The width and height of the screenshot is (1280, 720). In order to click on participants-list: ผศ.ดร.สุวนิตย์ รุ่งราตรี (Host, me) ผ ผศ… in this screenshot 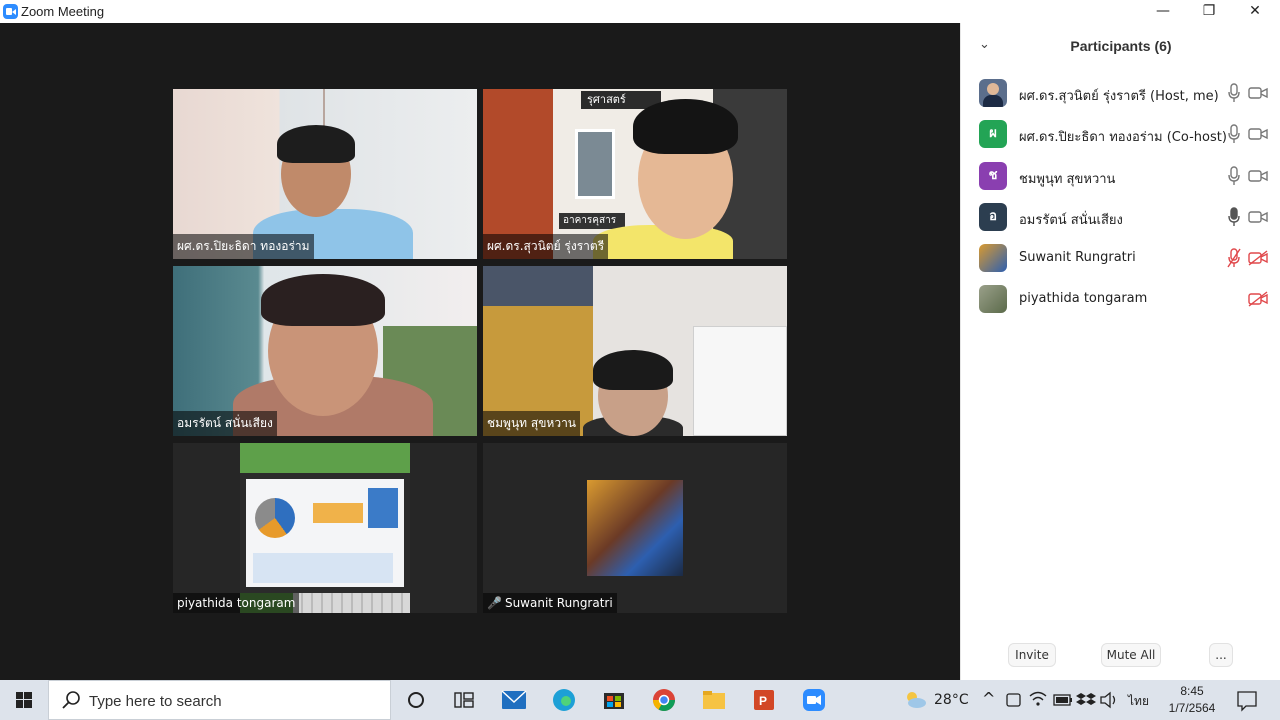, I will do `click(1120, 197)`.